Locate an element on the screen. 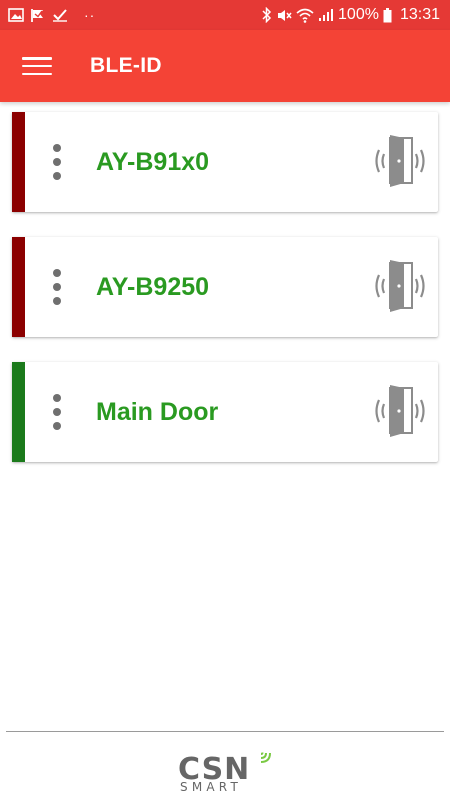 This screenshot has width=450, height=800. device-card: AY-B9250 is located at coordinates (225, 287).